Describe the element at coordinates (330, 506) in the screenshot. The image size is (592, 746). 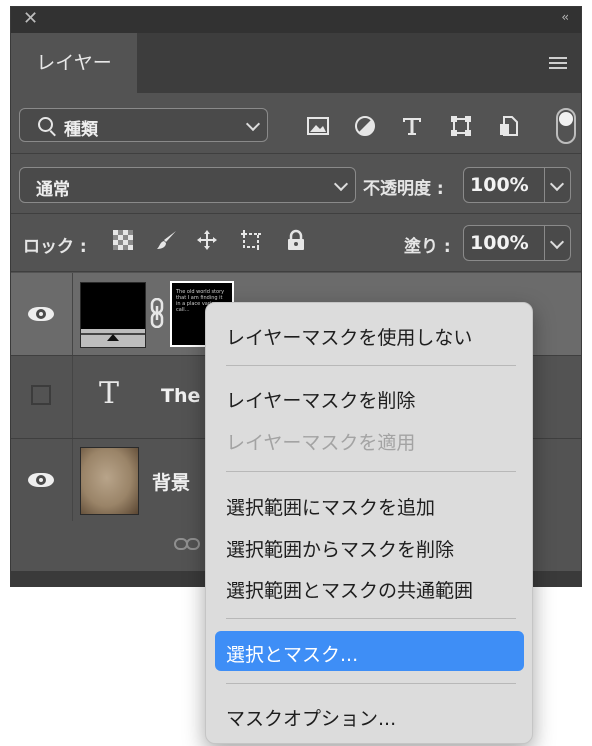
I see `menu-item-add-mask-to-selection: 選択範囲にマスクを追加` at that location.